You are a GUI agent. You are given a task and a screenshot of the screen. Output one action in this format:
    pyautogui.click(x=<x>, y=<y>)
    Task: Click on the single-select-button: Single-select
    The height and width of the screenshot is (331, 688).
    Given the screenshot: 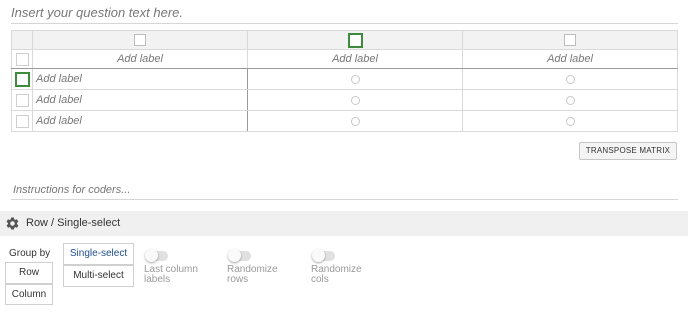 What is the action you would take?
    pyautogui.click(x=98, y=254)
    